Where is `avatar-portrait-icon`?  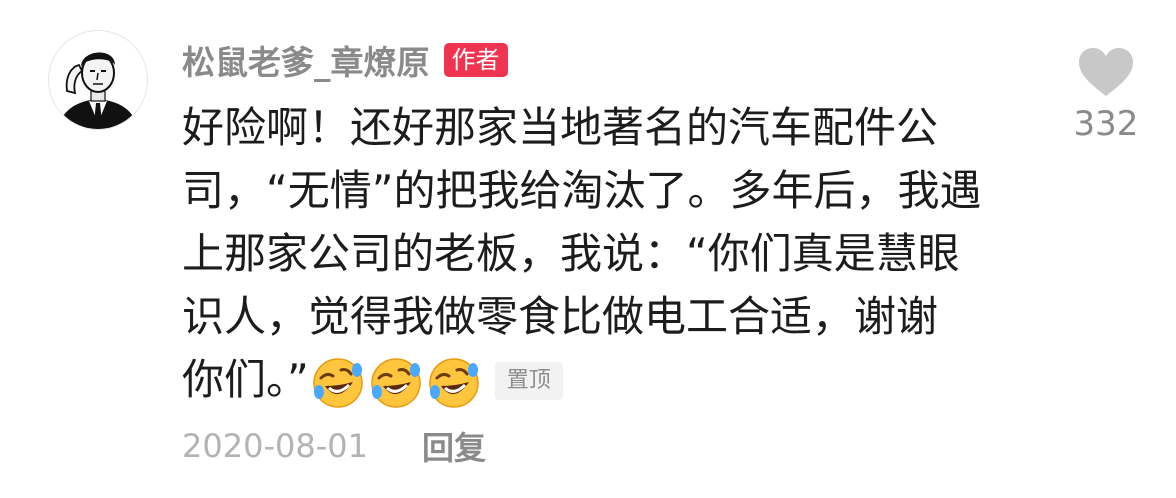
avatar-portrait-icon is located at coordinates (98, 80).